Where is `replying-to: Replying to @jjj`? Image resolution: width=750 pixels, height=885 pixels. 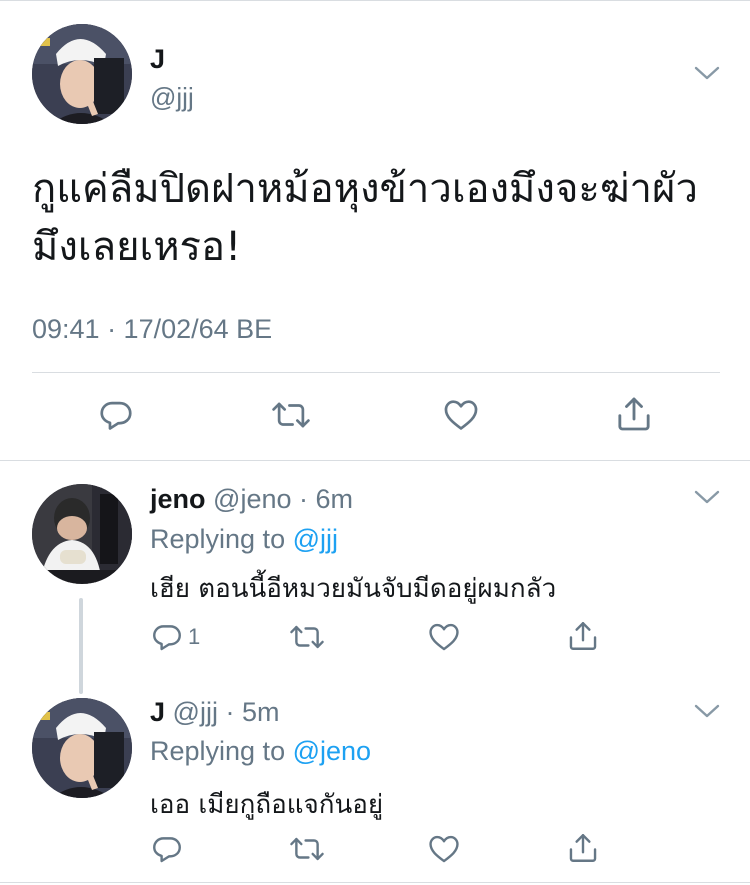 replying-to: Replying to @jjj is located at coordinates (244, 539).